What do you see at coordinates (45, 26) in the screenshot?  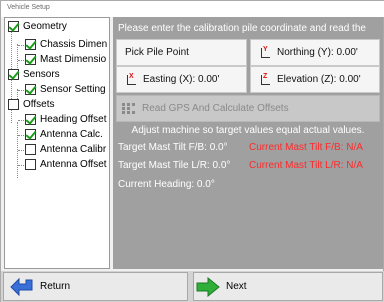 I see `tree-item-label: Geometry` at bounding box center [45, 26].